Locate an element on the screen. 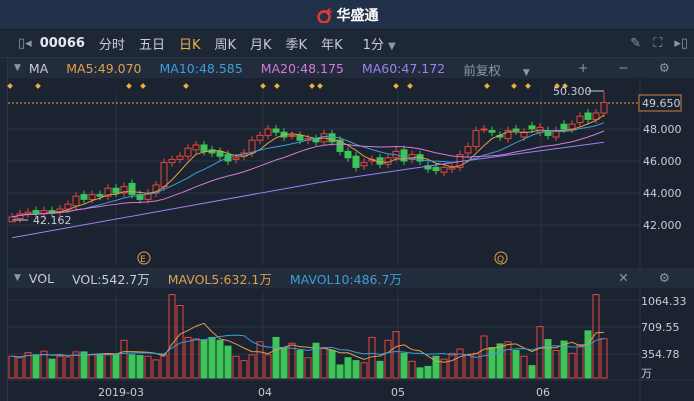 The image size is (694, 401). adjust-value: 前复权 is located at coordinates (482, 70).